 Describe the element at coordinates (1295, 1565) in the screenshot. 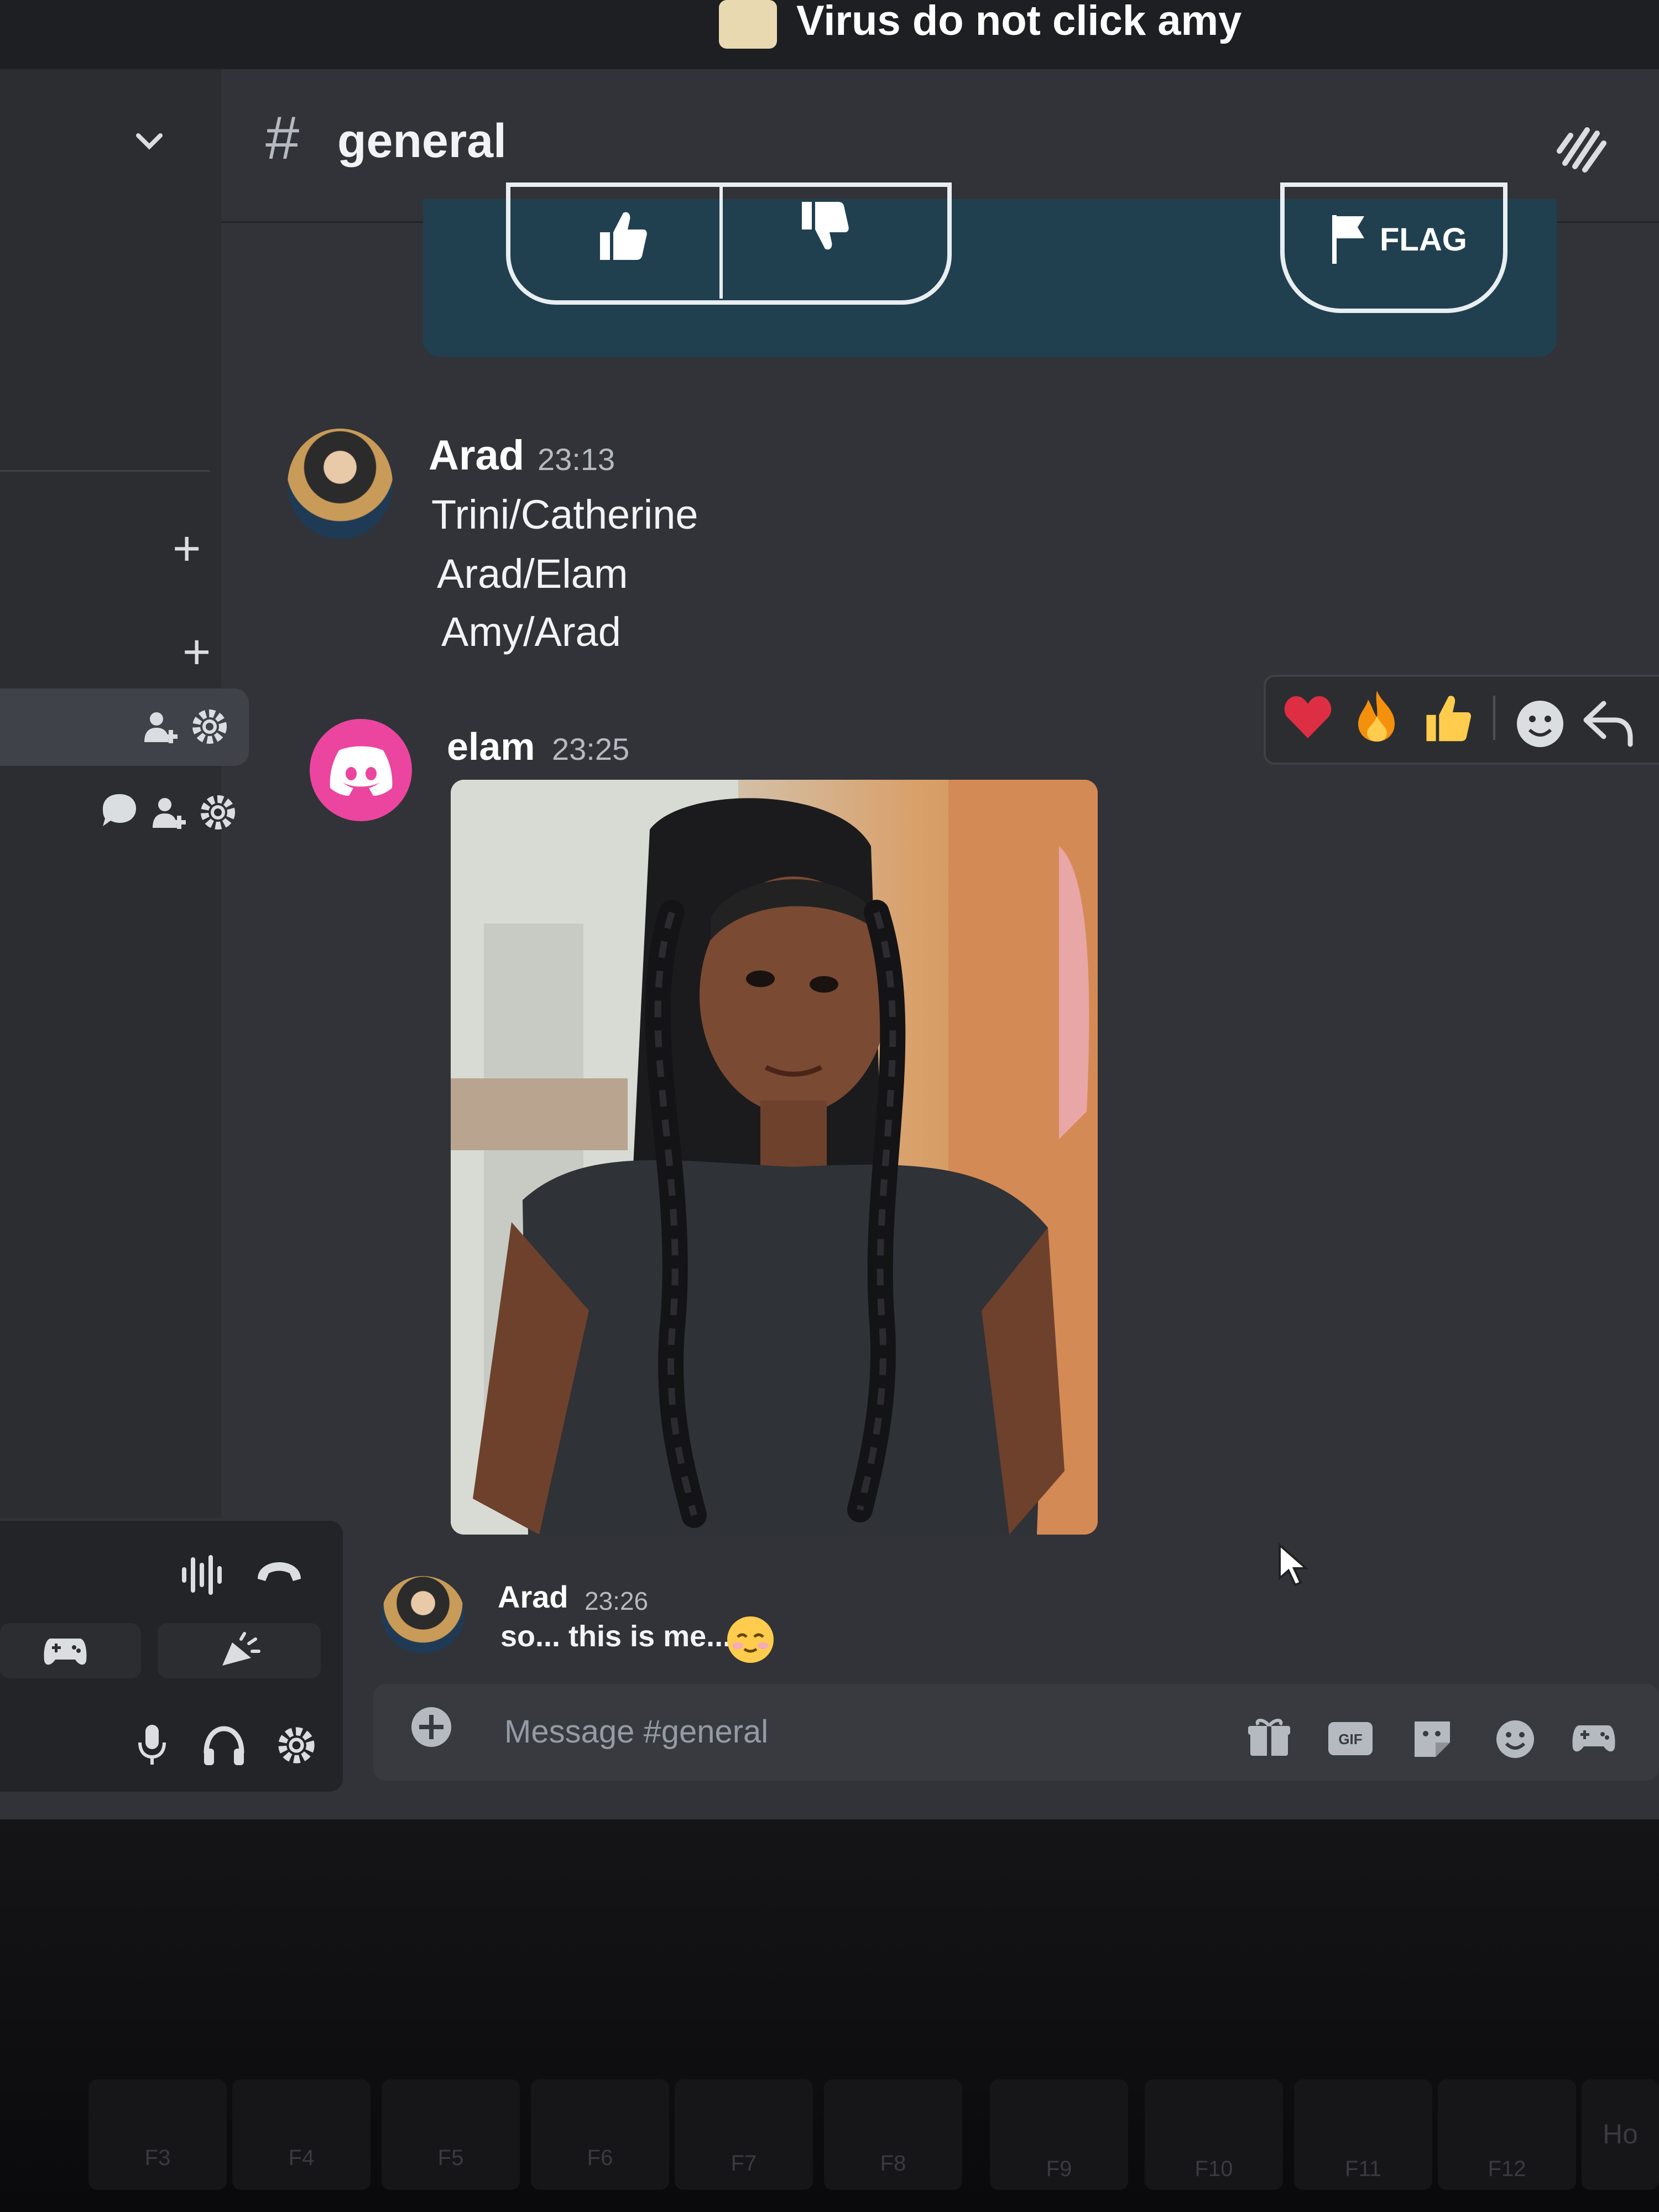

I see `mouse-cursor-icon` at that location.